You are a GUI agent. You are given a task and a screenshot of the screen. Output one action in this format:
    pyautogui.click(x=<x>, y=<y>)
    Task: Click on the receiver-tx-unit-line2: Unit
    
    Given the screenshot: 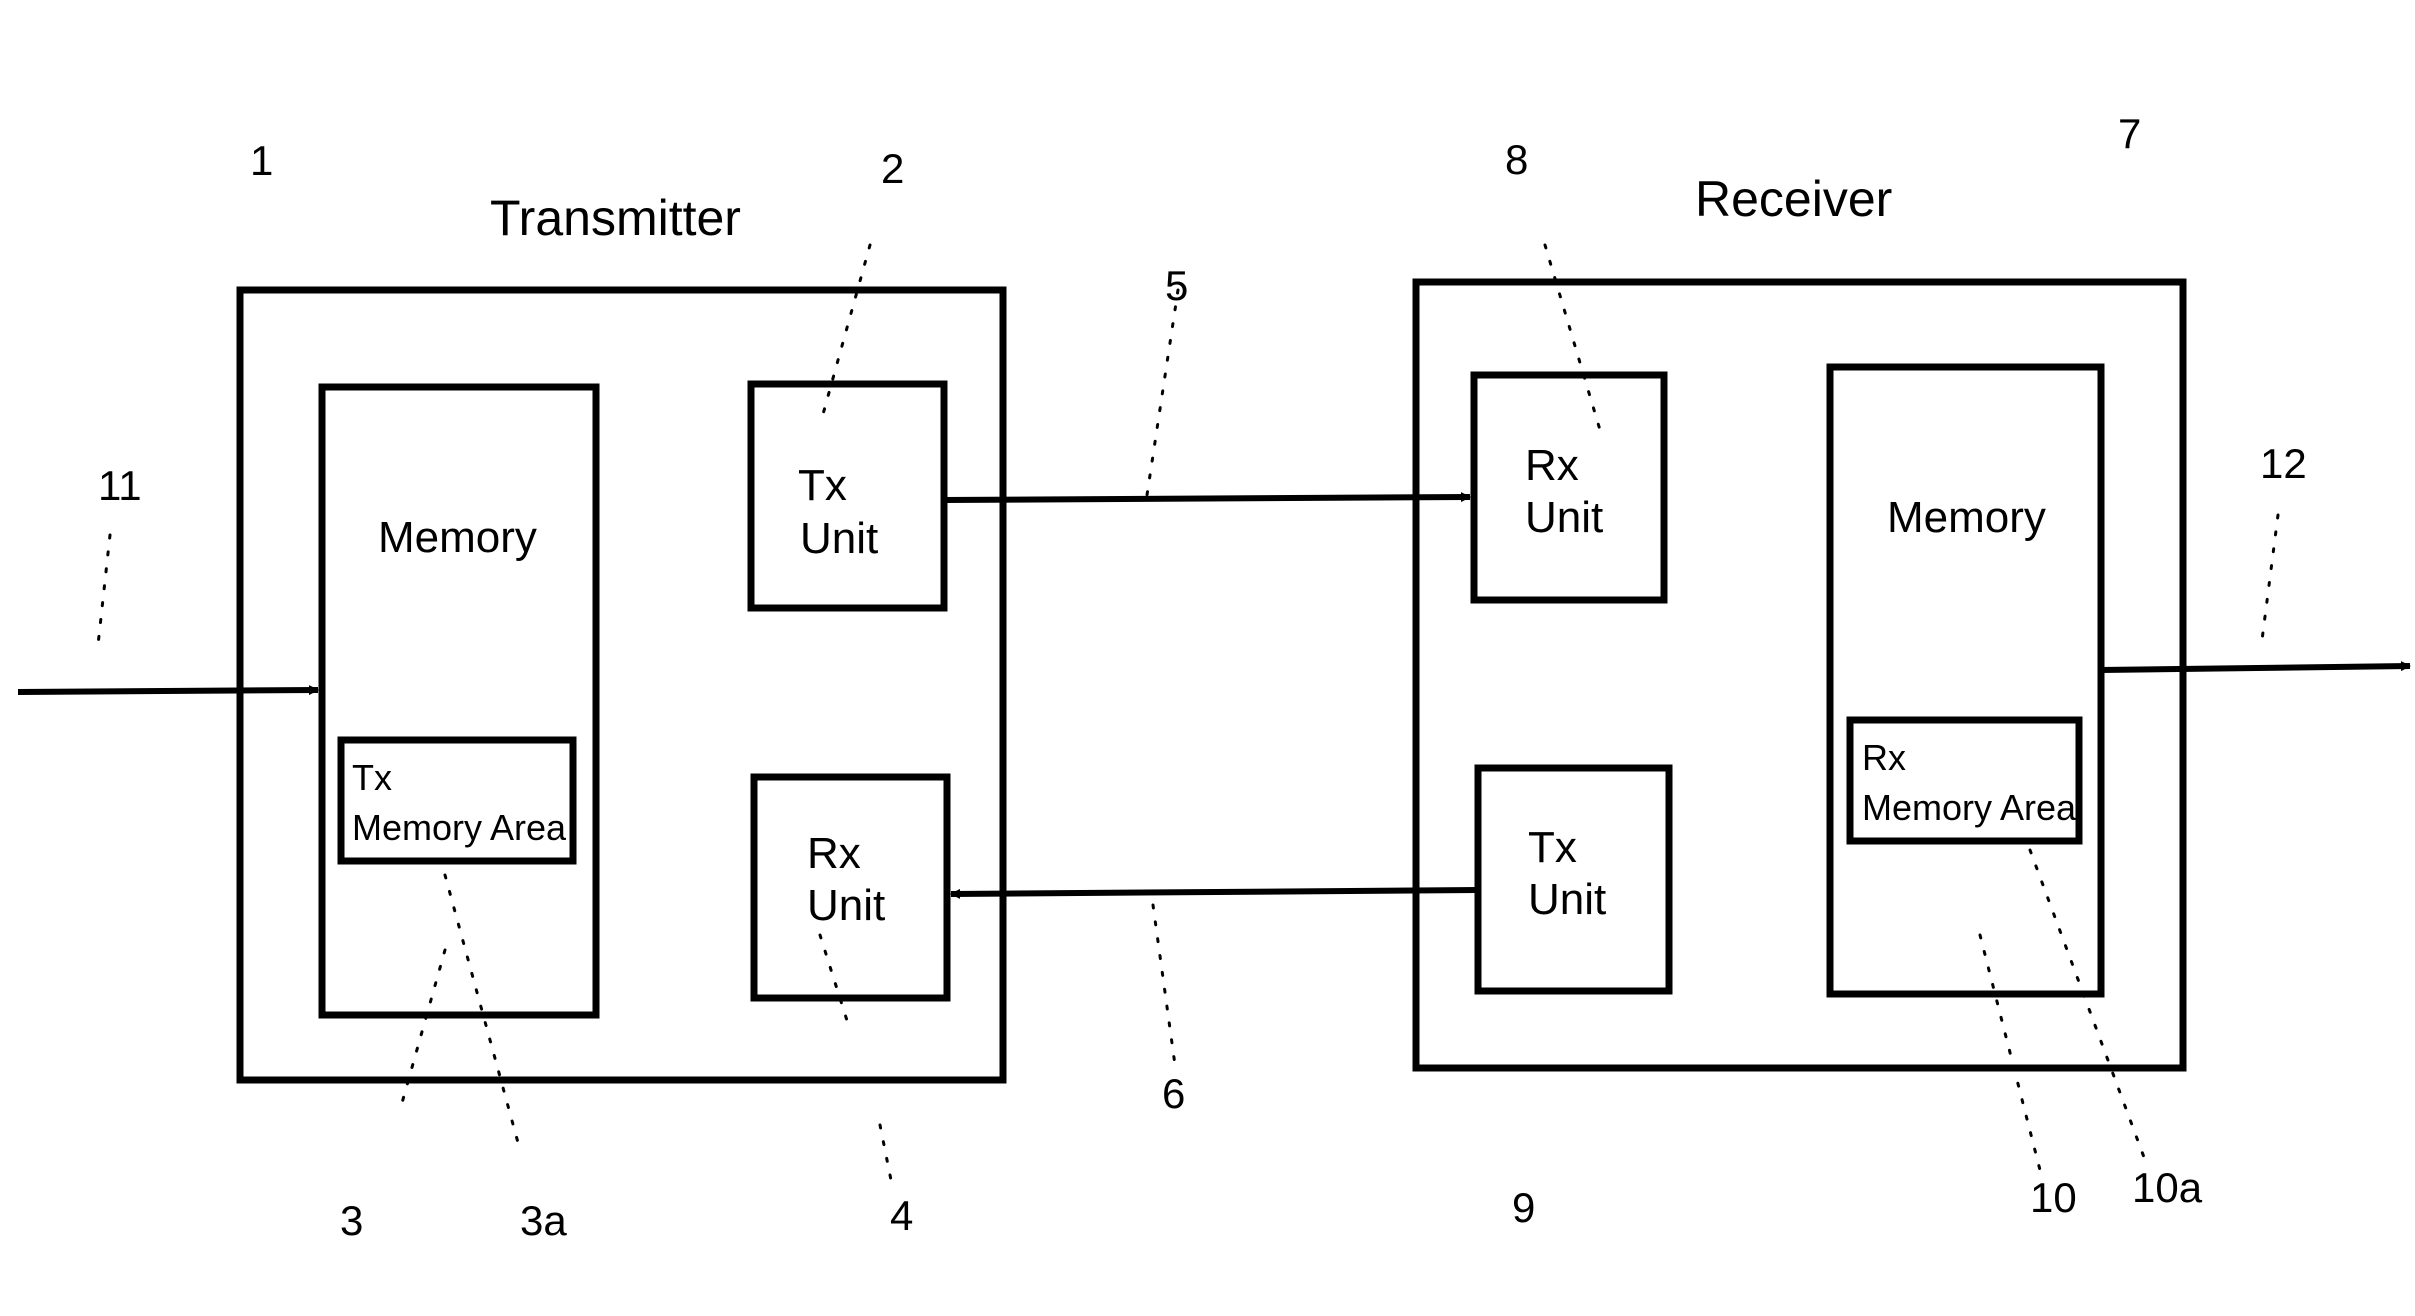 What is the action you would take?
    pyautogui.click(x=1567, y=899)
    